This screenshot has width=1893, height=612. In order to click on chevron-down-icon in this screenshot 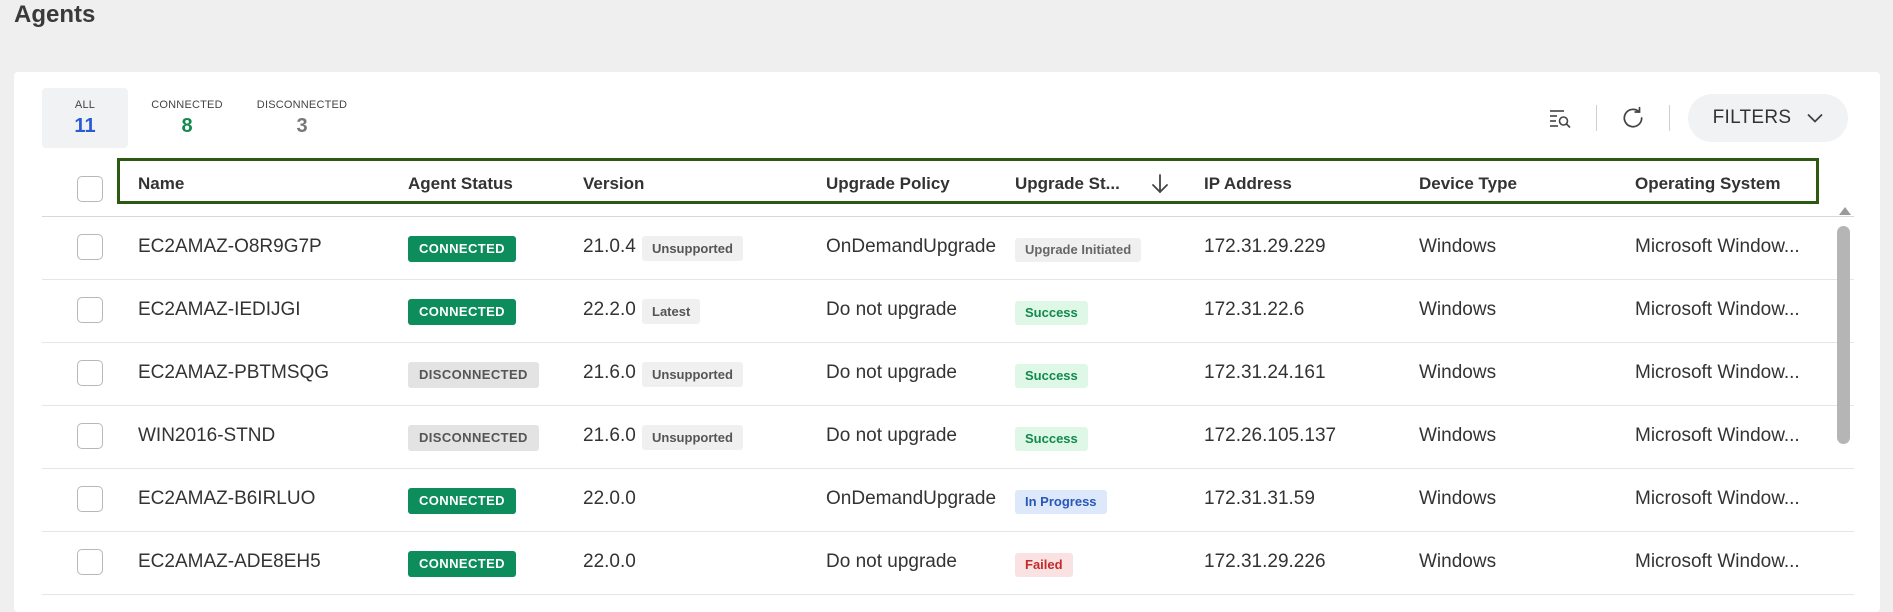, I will do `click(1815, 118)`.